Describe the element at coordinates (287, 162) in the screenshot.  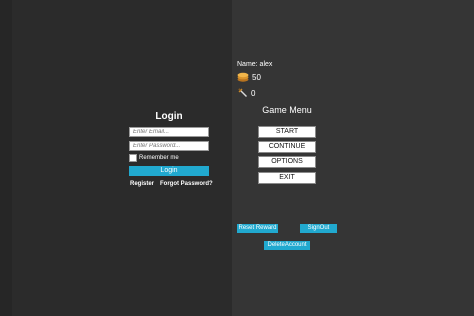
I see `options-button: OPTIONS` at that location.